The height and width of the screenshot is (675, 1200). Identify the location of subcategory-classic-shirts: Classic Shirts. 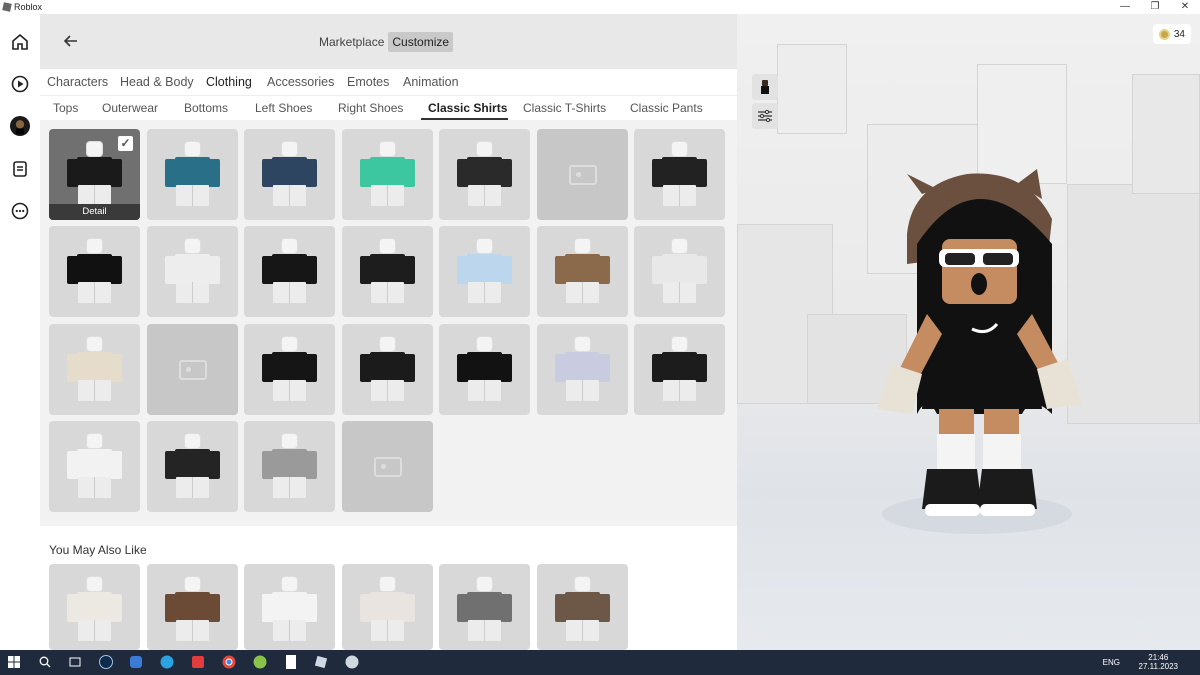
(467, 108).